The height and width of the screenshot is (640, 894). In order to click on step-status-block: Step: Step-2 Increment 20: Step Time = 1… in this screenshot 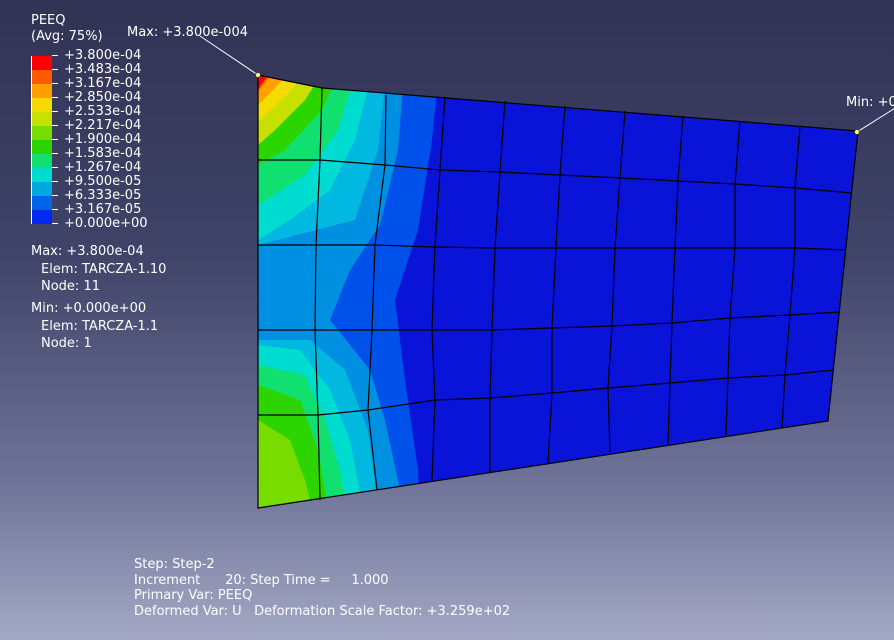, I will do `click(322, 588)`.